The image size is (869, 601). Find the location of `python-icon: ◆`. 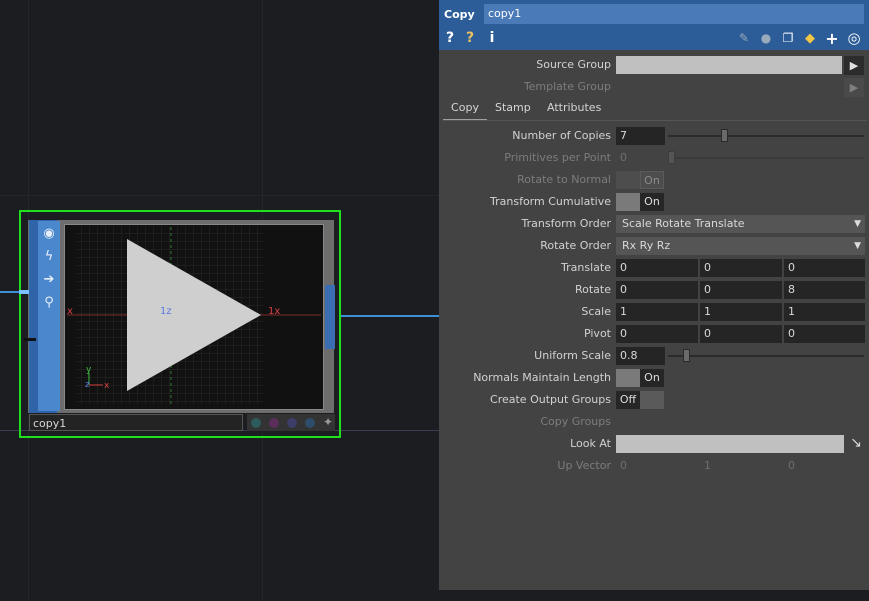

python-icon: ◆ is located at coordinates (810, 38).